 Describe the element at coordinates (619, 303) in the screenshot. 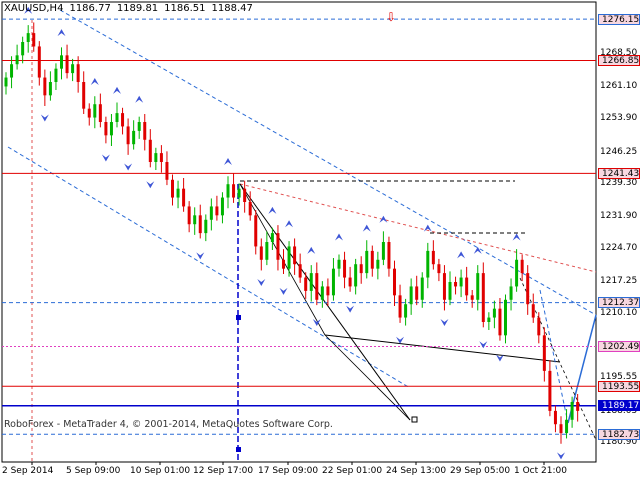

I see `level-label: 1212.37` at that location.